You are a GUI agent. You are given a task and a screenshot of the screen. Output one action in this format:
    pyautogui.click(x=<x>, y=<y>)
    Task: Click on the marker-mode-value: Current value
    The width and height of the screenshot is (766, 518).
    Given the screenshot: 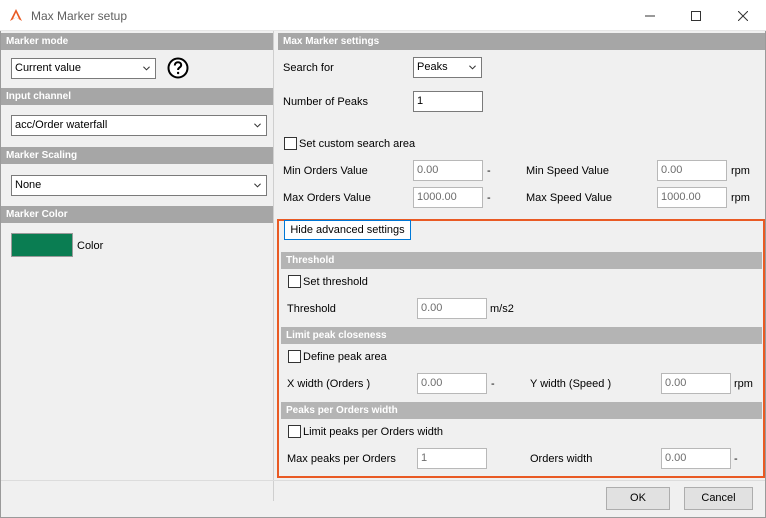 What is the action you would take?
    pyautogui.click(x=48, y=68)
    